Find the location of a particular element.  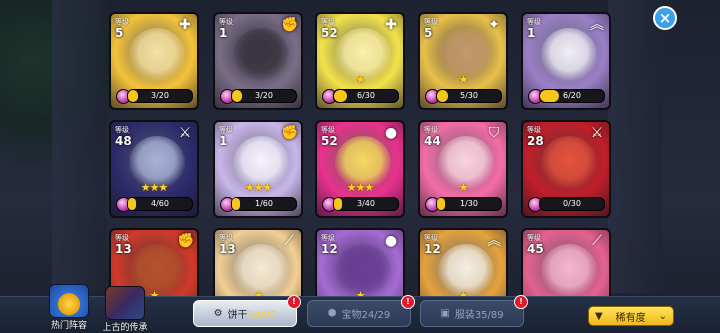

cookie-card: 等级12●★ is located at coordinates (360, 266).